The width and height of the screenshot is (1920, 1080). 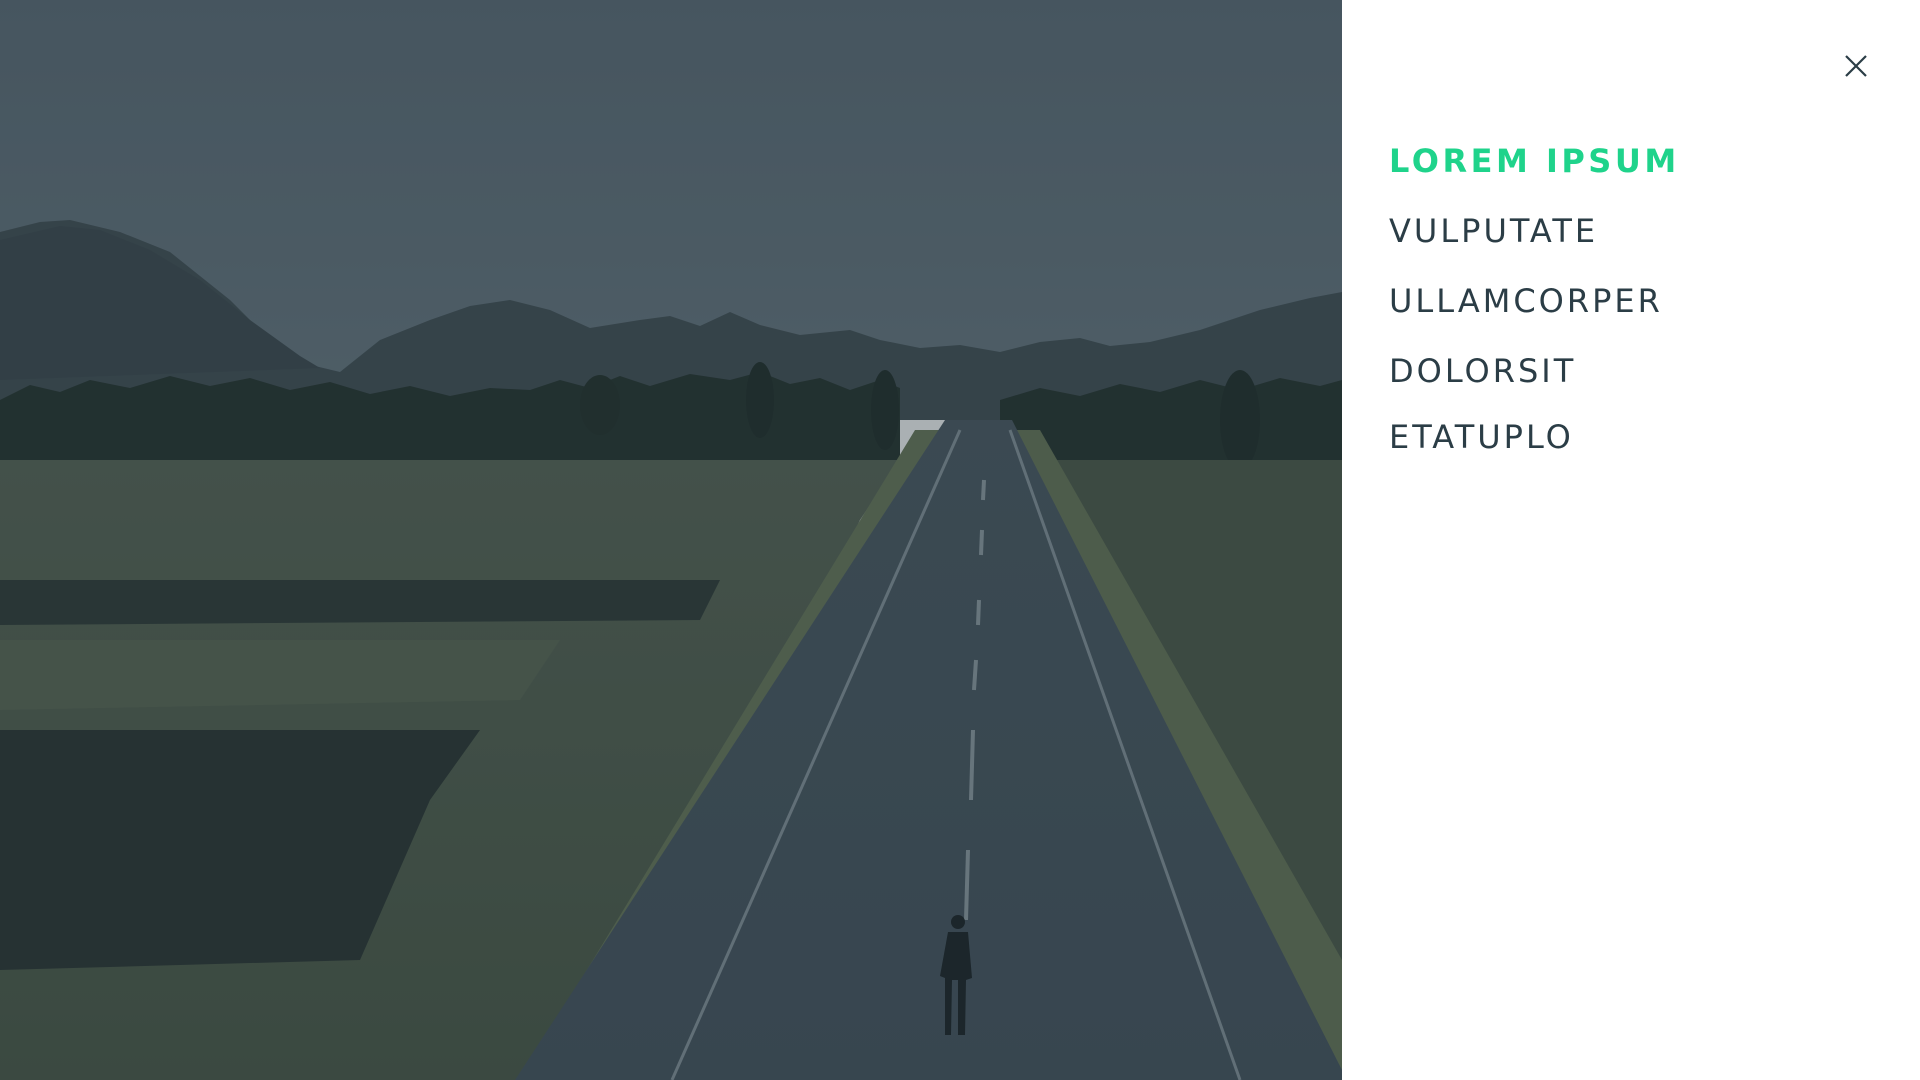 What do you see at coordinates (1534, 371) in the screenshot?
I see `menu-item-dolorsit: DOLORSIT` at bounding box center [1534, 371].